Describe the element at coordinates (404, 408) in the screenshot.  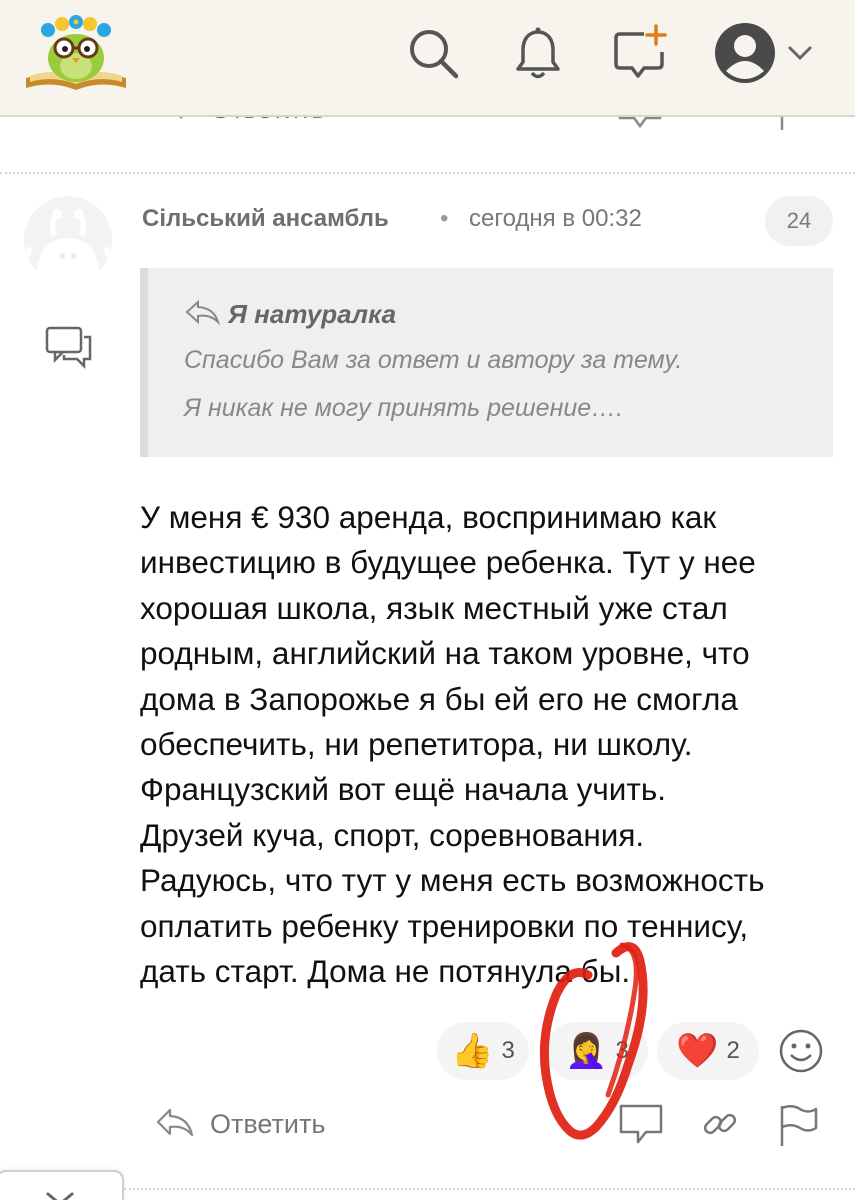
I see `quote-text-line: Я никак не могу принять решение….` at that location.